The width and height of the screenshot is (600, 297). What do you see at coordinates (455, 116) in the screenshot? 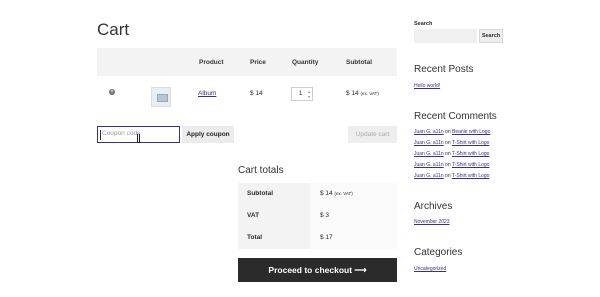
I see `recent-comments-title: Recent Comments` at bounding box center [455, 116].